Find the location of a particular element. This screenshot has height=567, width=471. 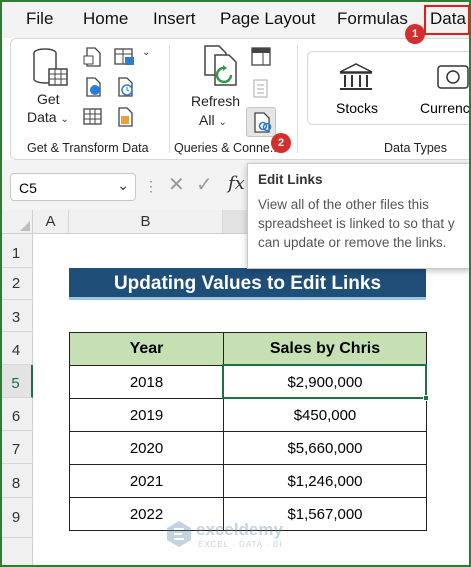

cell-year: 2020 is located at coordinates (146, 448).